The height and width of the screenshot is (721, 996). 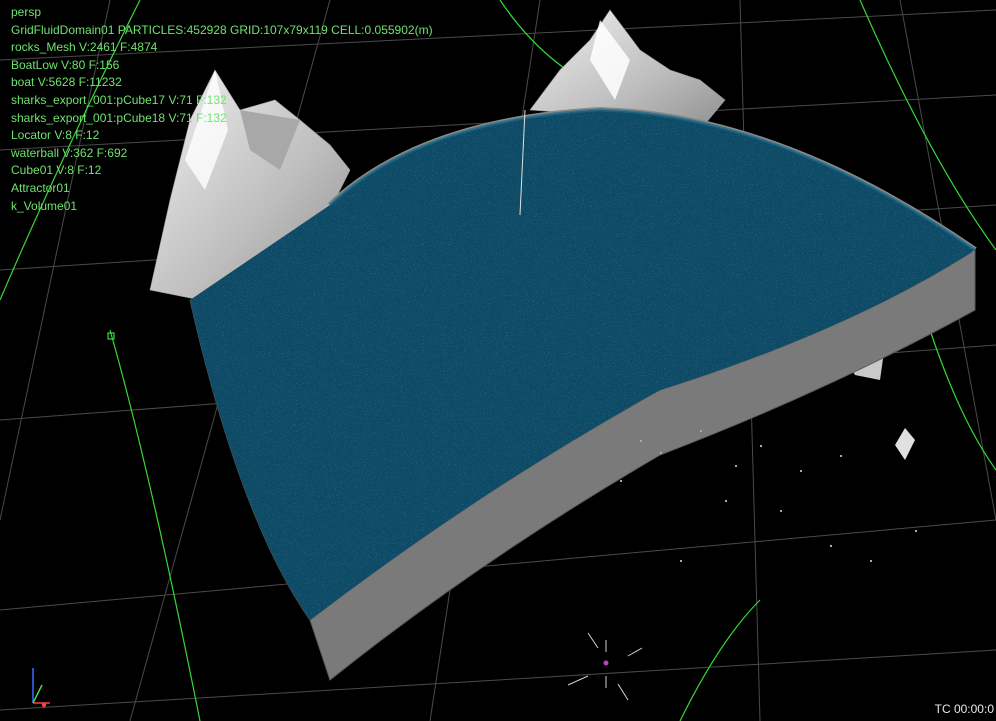 What do you see at coordinates (66, 82) in the screenshot?
I see `hud-line: boat V:5628 F:11232` at bounding box center [66, 82].